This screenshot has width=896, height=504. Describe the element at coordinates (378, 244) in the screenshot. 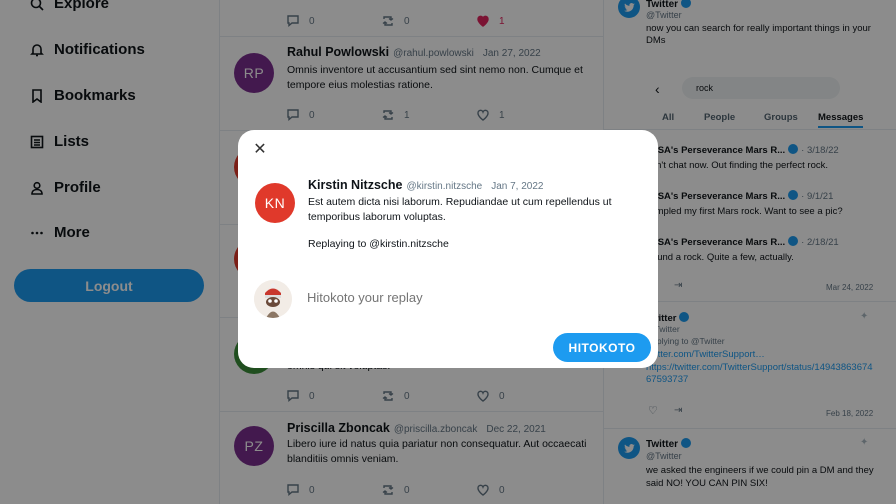

I see `replying-to: Replaying to @kirstin.nitzsche` at that location.